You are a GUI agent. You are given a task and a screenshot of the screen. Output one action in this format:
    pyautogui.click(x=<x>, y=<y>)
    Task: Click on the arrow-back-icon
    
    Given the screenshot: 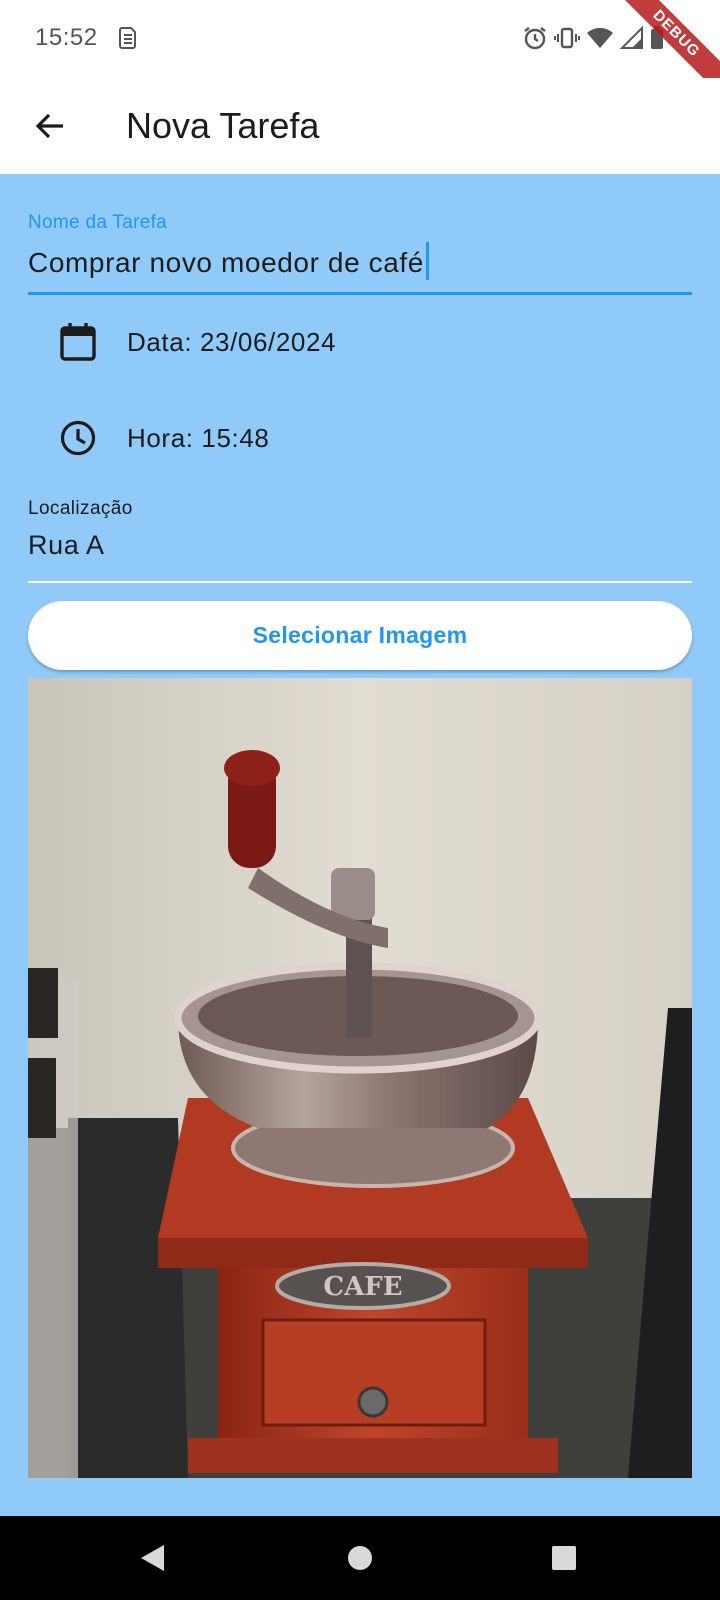 What is the action you would take?
    pyautogui.click(x=49, y=126)
    